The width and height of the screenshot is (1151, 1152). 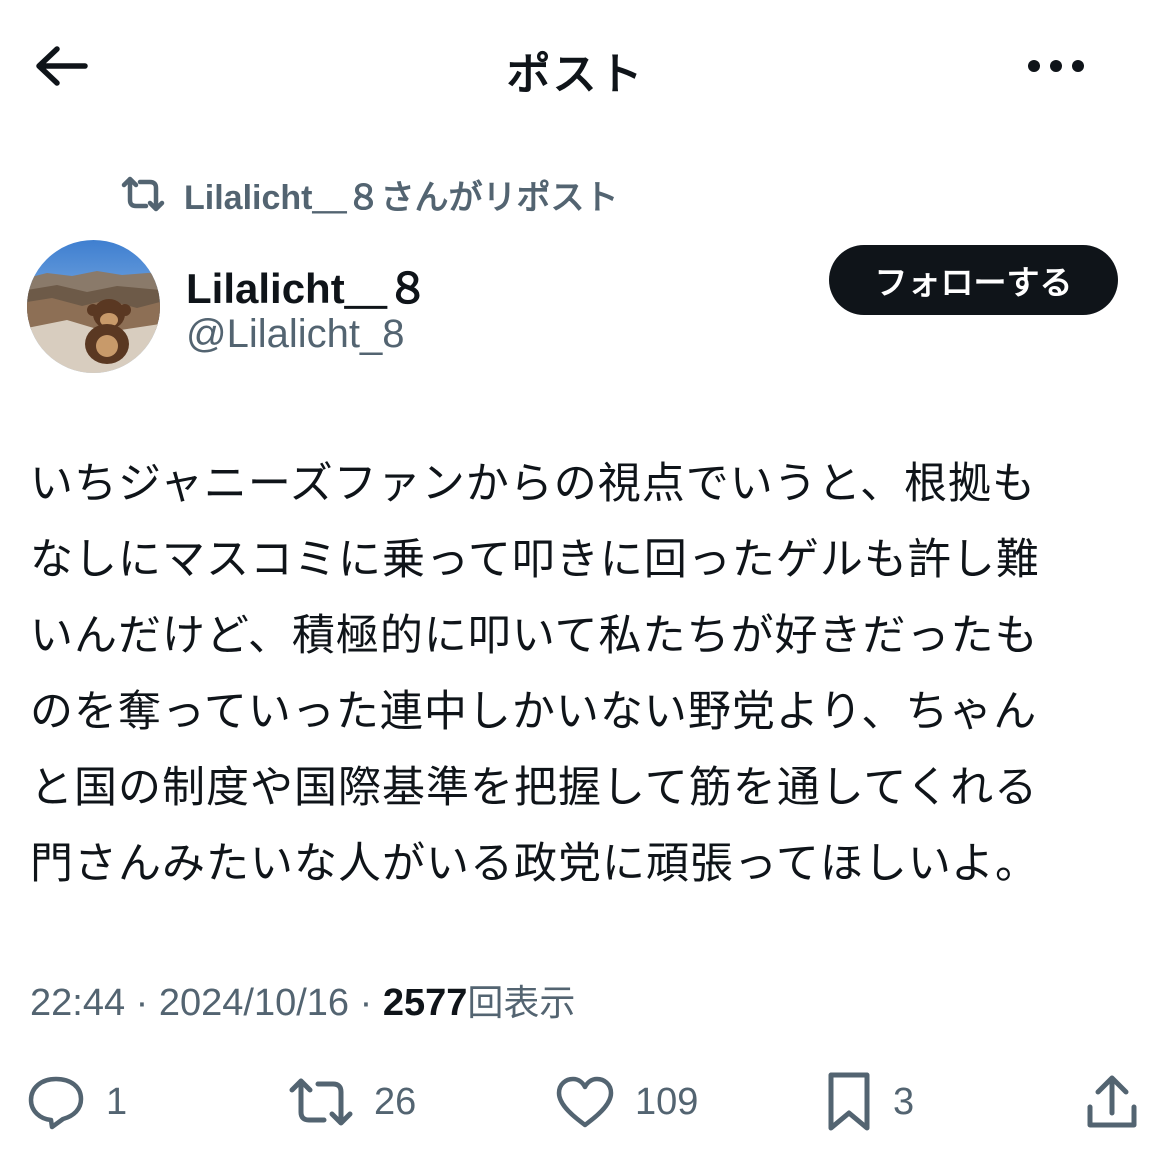 I want to click on repost-button: 26, so click(x=352, y=1102).